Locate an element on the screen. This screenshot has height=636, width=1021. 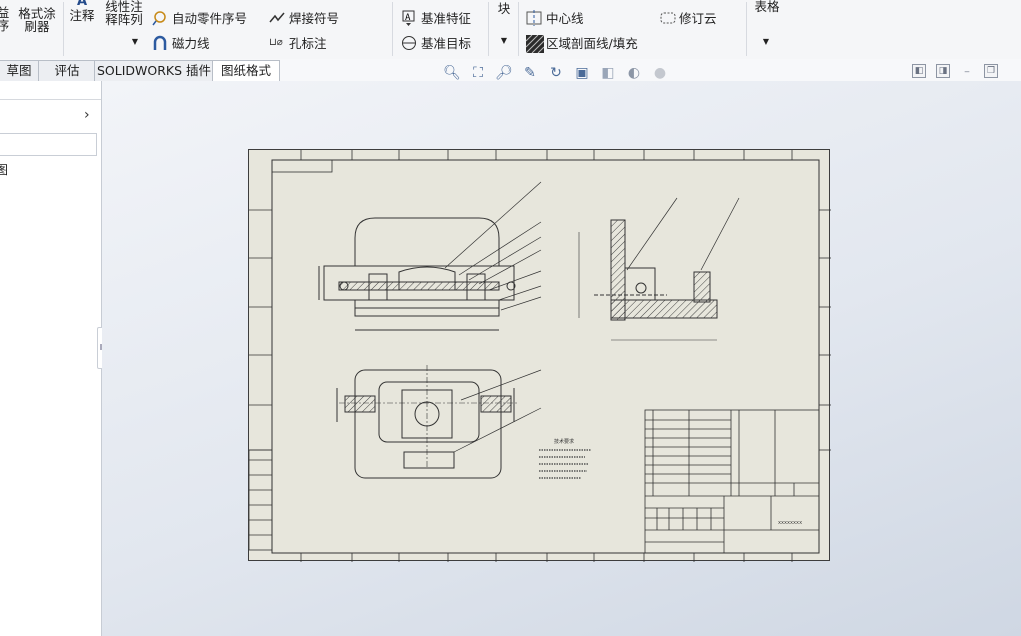
auto-balloon-icon is located at coordinates (160, 18).